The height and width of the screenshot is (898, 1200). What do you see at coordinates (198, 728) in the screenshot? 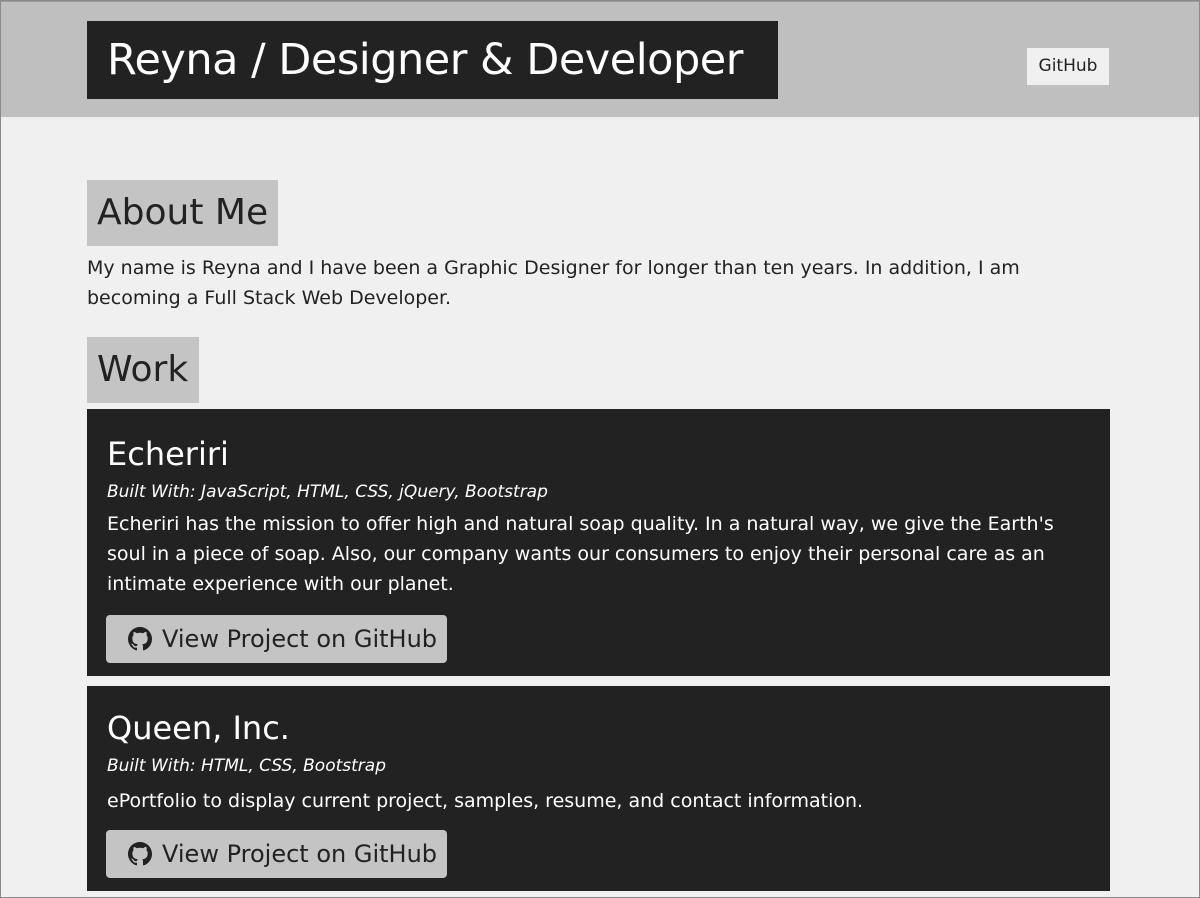
I see `project-title: Queen, Inc.` at bounding box center [198, 728].